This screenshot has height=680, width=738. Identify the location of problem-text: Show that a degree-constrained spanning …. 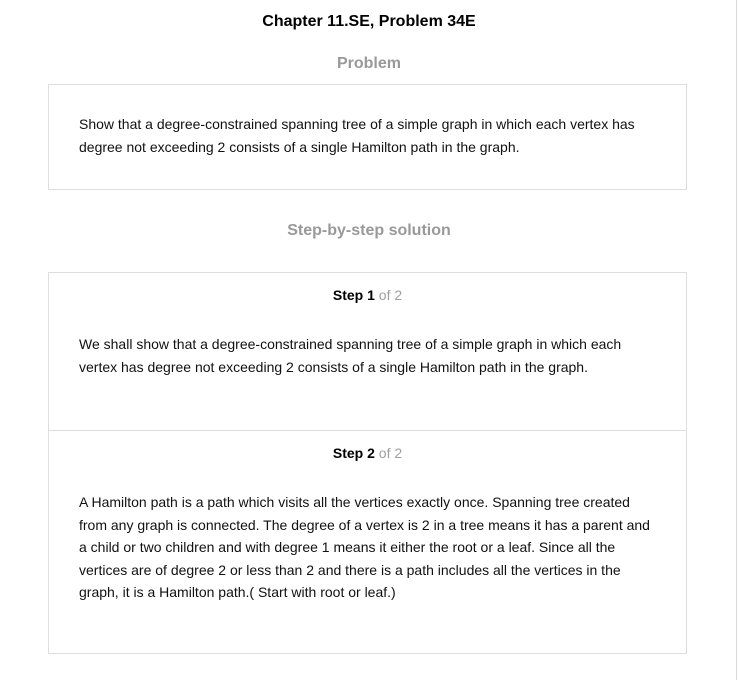
(357, 135).